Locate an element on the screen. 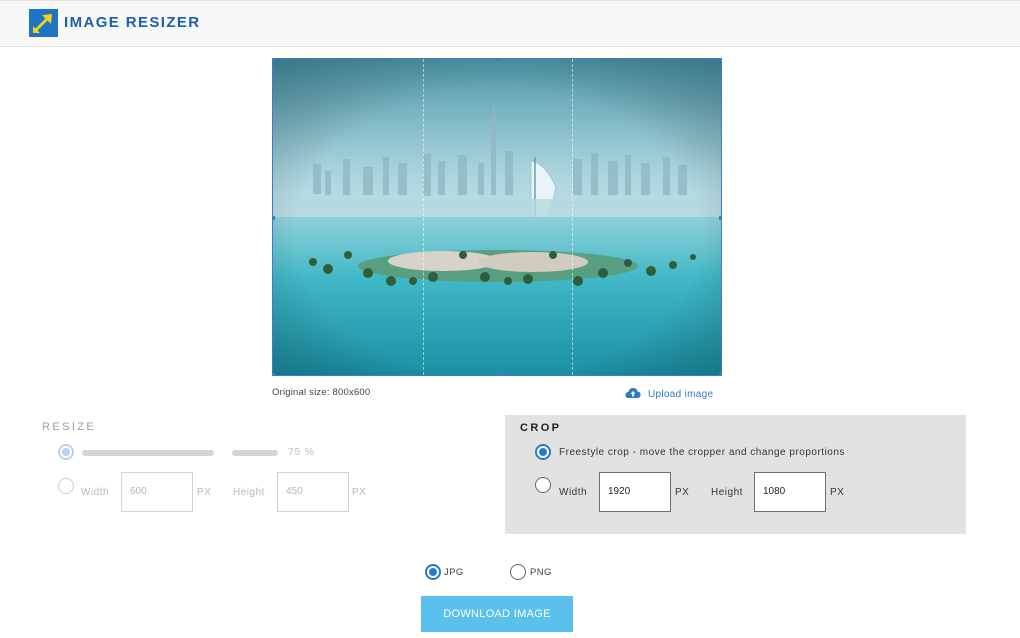  resize-percent-radio is located at coordinates (66, 452).